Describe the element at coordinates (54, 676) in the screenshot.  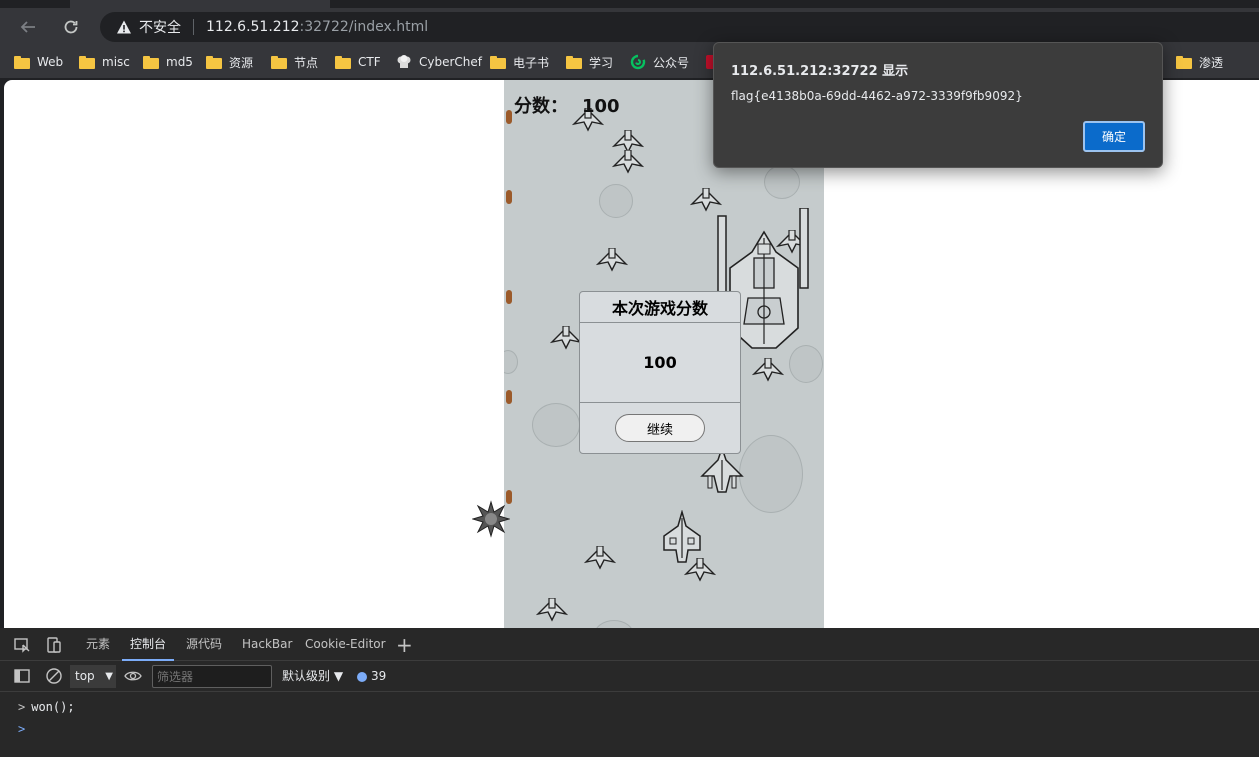
I see `clear-console-icon` at that location.